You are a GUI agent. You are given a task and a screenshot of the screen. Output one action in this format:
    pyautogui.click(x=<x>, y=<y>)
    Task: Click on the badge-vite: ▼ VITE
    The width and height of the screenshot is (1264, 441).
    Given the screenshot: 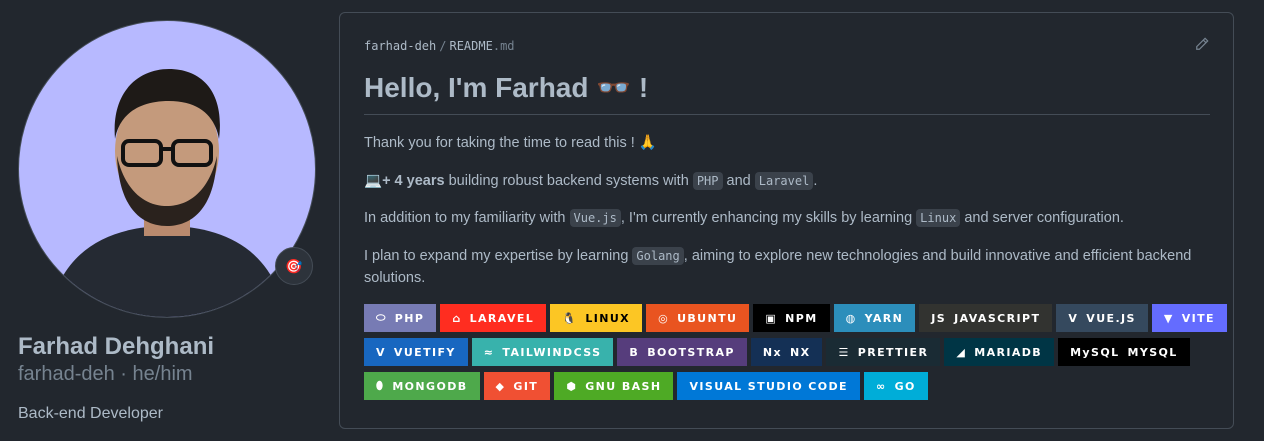 What is the action you would take?
    pyautogui.click(x=1189, y=318)
    